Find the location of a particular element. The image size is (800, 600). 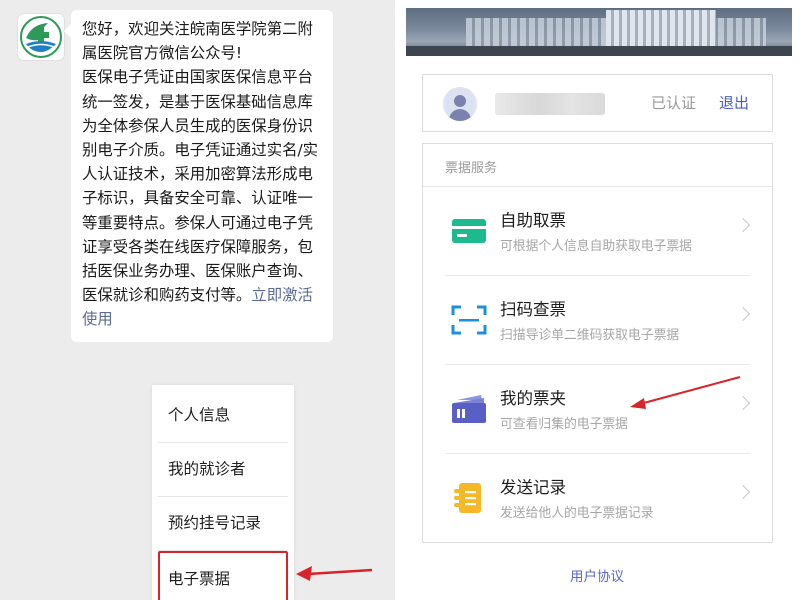

menu-item-e-invoice: 电子票据 is located at coordinates (223, 575).